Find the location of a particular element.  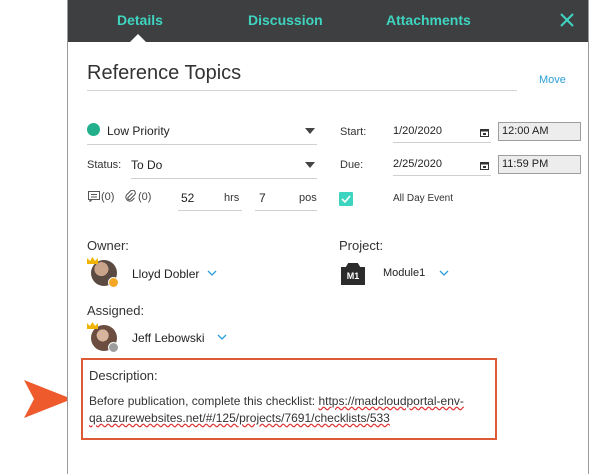

status-label: Status: is located at coordinates (104, 165).